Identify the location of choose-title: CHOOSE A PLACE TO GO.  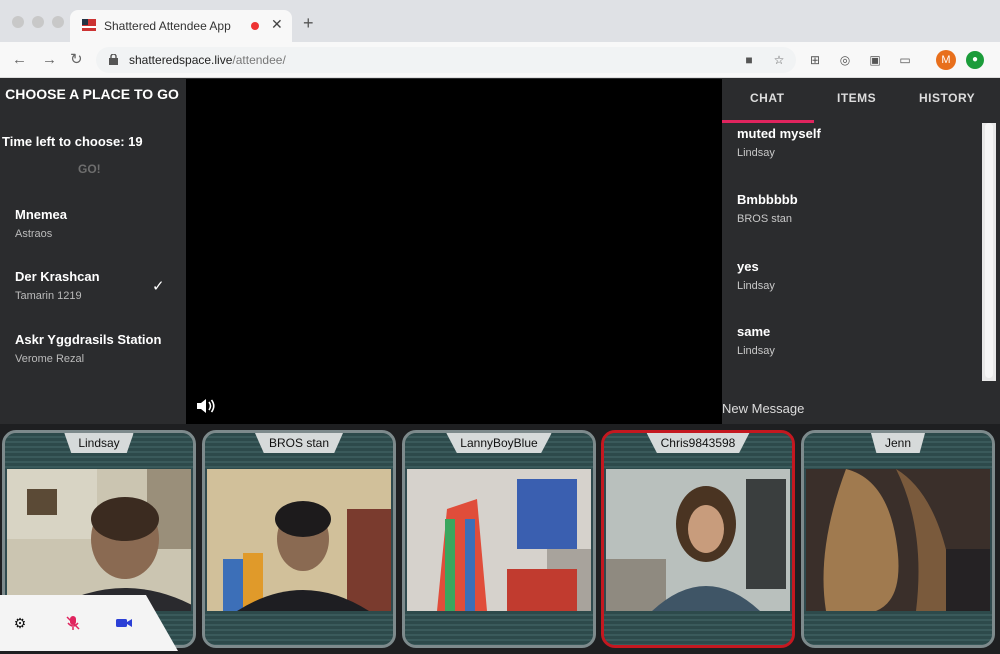
(92, 94).